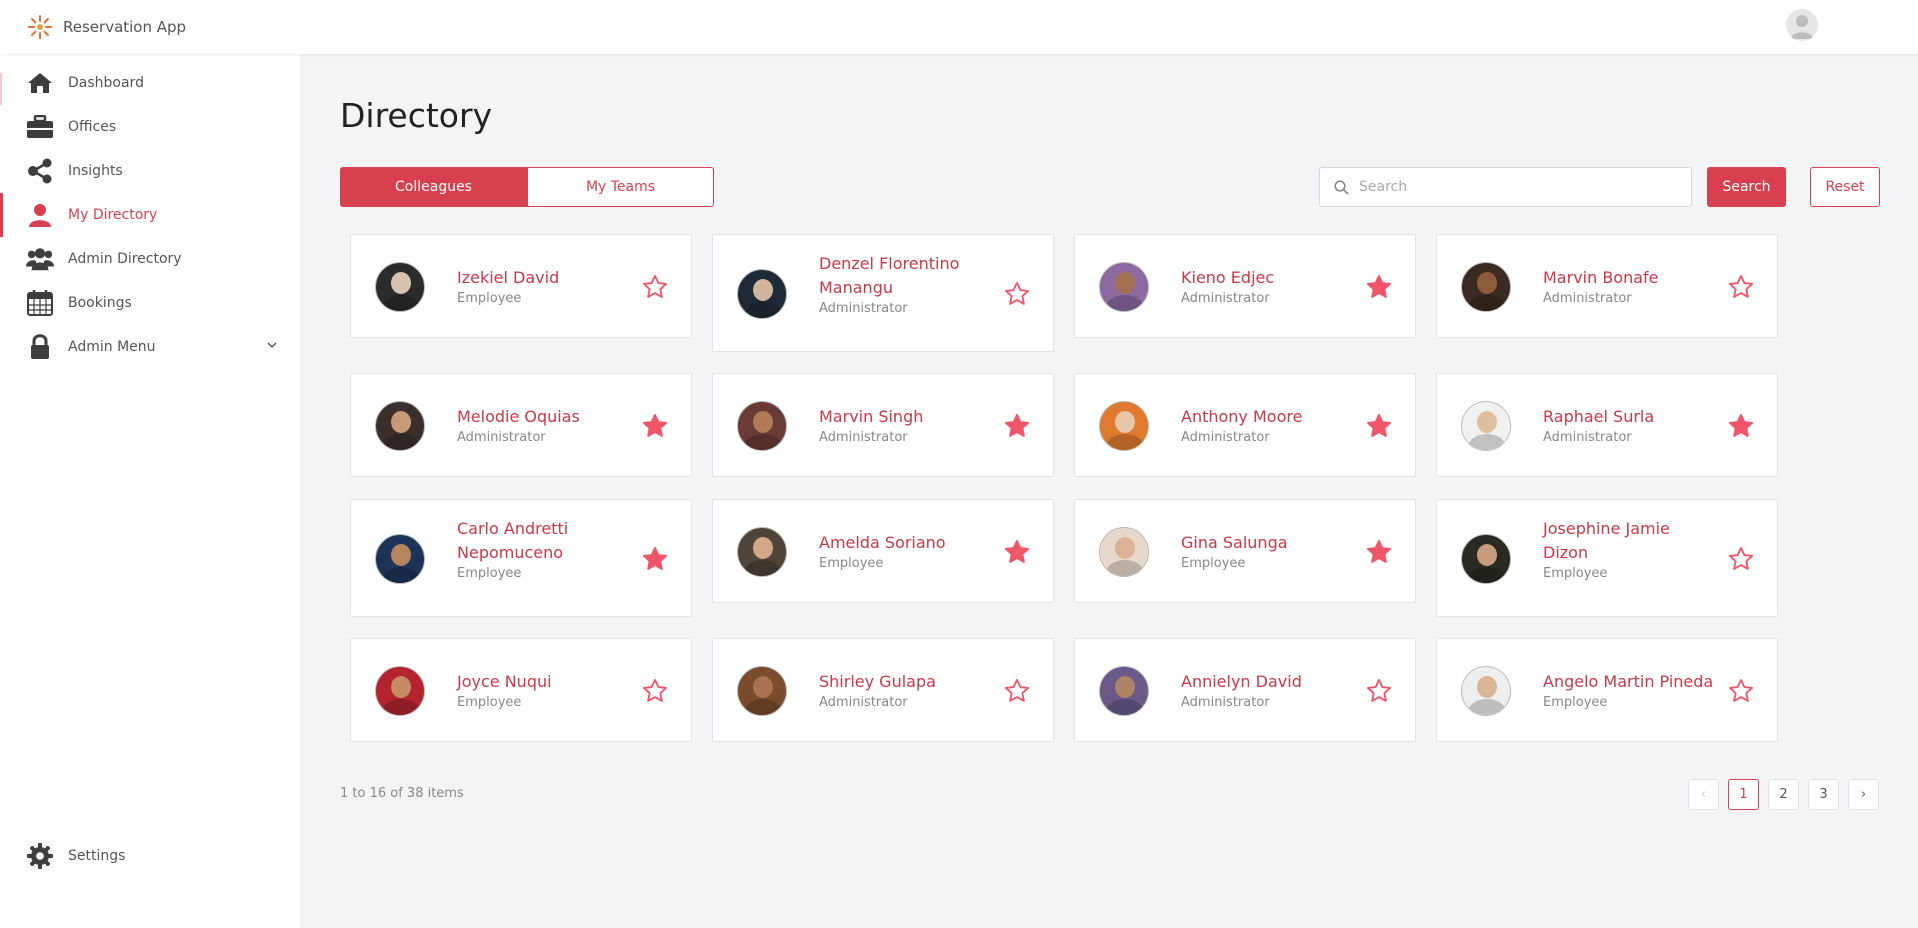 This screenshot has height=928, width=1918. Describe the element at coordinates (150, 856) in the screenshot. I see `sidebar-item-settings: Settings` at that location.